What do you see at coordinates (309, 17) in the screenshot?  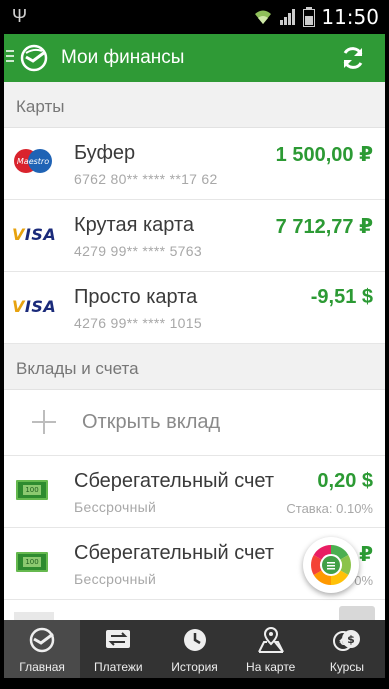 I see `battery-icon` at bounding box center [309, 17].